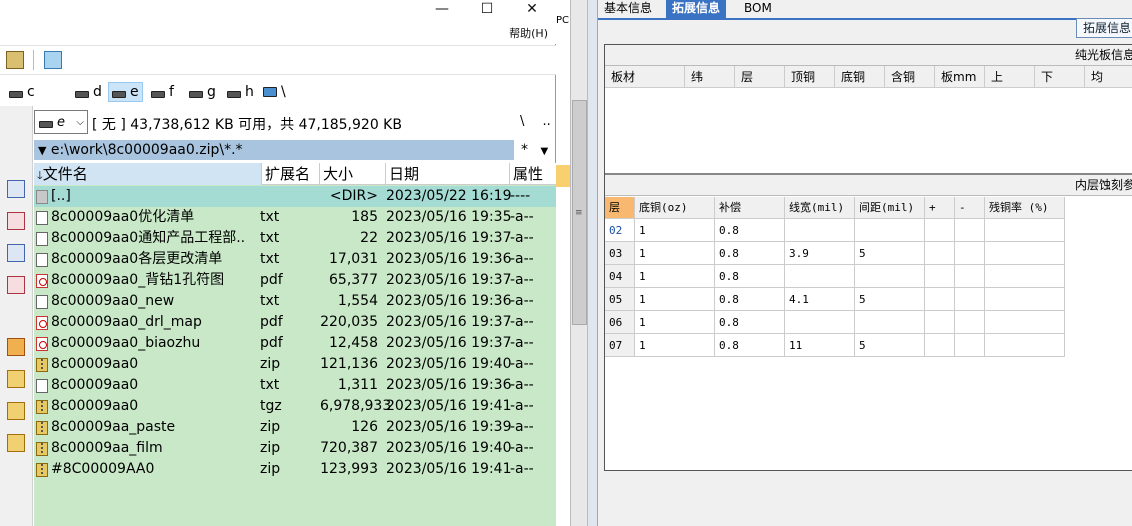 Image resolution: width=1132 pixels, height=526 pixels. Describe the element at coordinates (295, 217) in the screenshot. I see `file-row: 8c00009aa0优化清单 txt 185 2023/05/16 19:35 -a--` at that location.